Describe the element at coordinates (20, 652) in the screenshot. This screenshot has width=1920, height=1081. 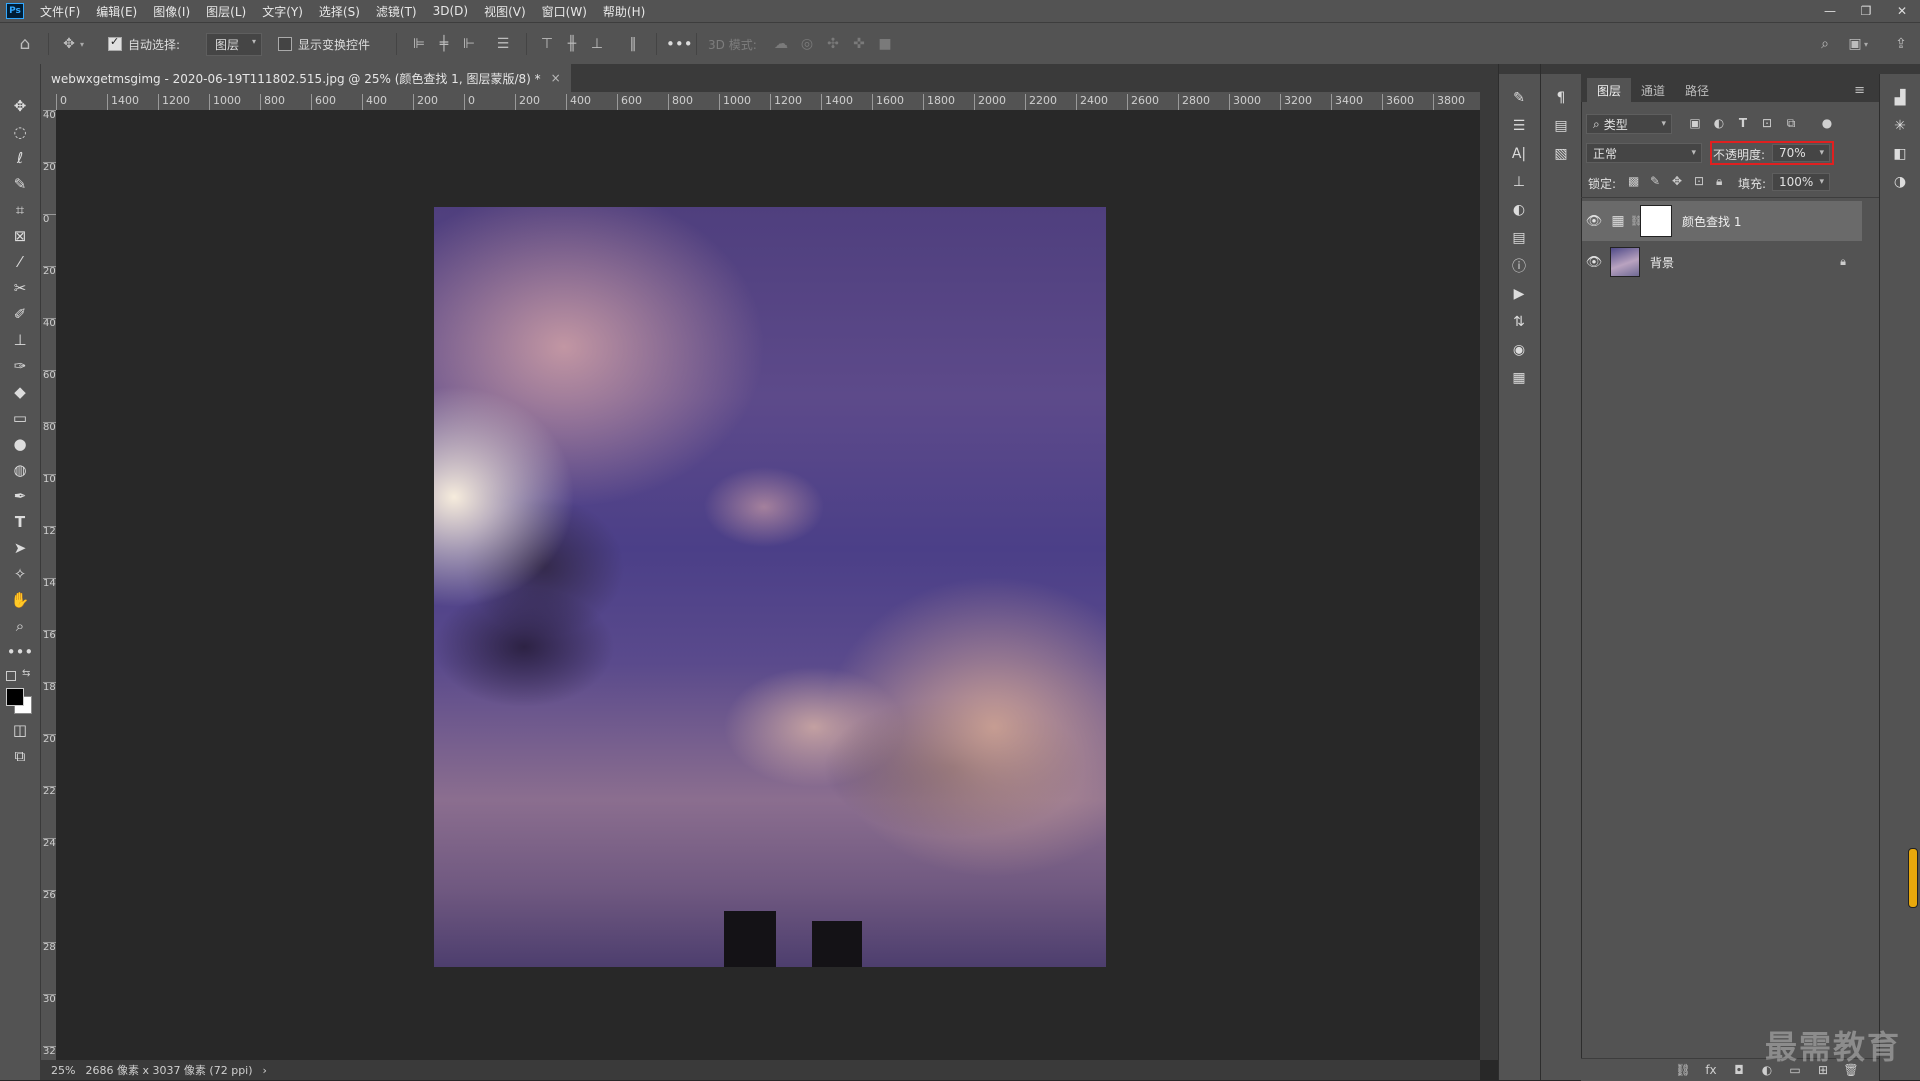
I see `edit-toolbar-icon: •••` at that location.